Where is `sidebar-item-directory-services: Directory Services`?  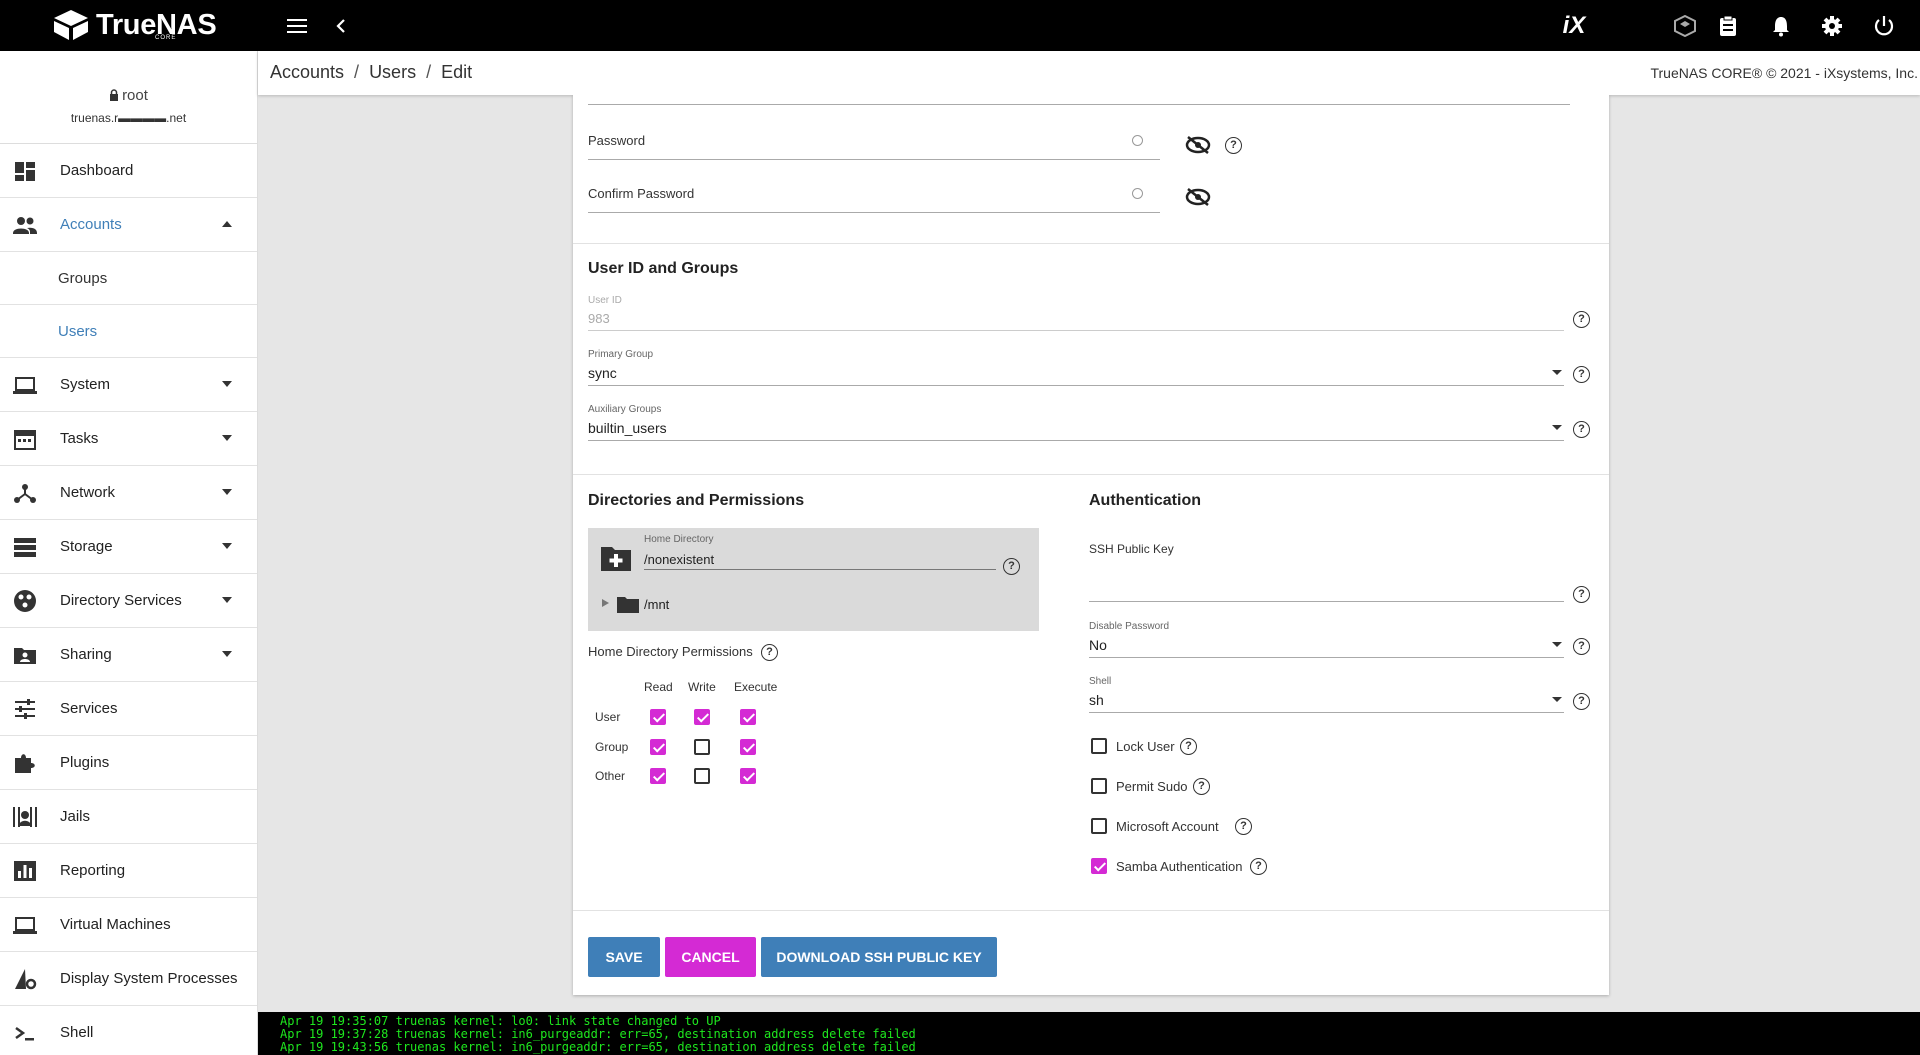
sidebar-item-directory-services: Directory Services is located at coordinates (128, 601).